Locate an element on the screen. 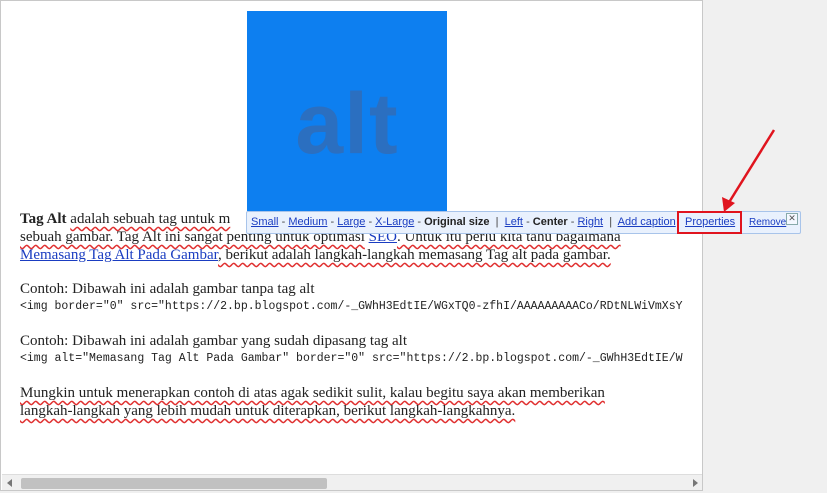  size-small-link: Small is located at coordinates (265, 222).